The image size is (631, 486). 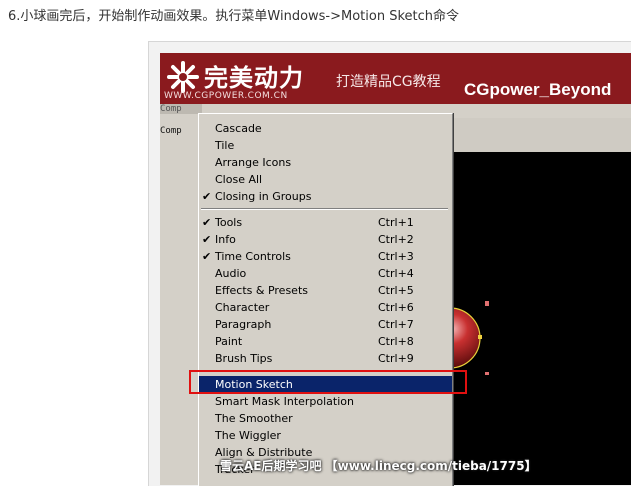 What do you see at coordinates (325, 256) in the screenshot?
I see `menu-item-time-controls: ✔ Time Controls Ctrl+3` at bounding box center [325, 256].